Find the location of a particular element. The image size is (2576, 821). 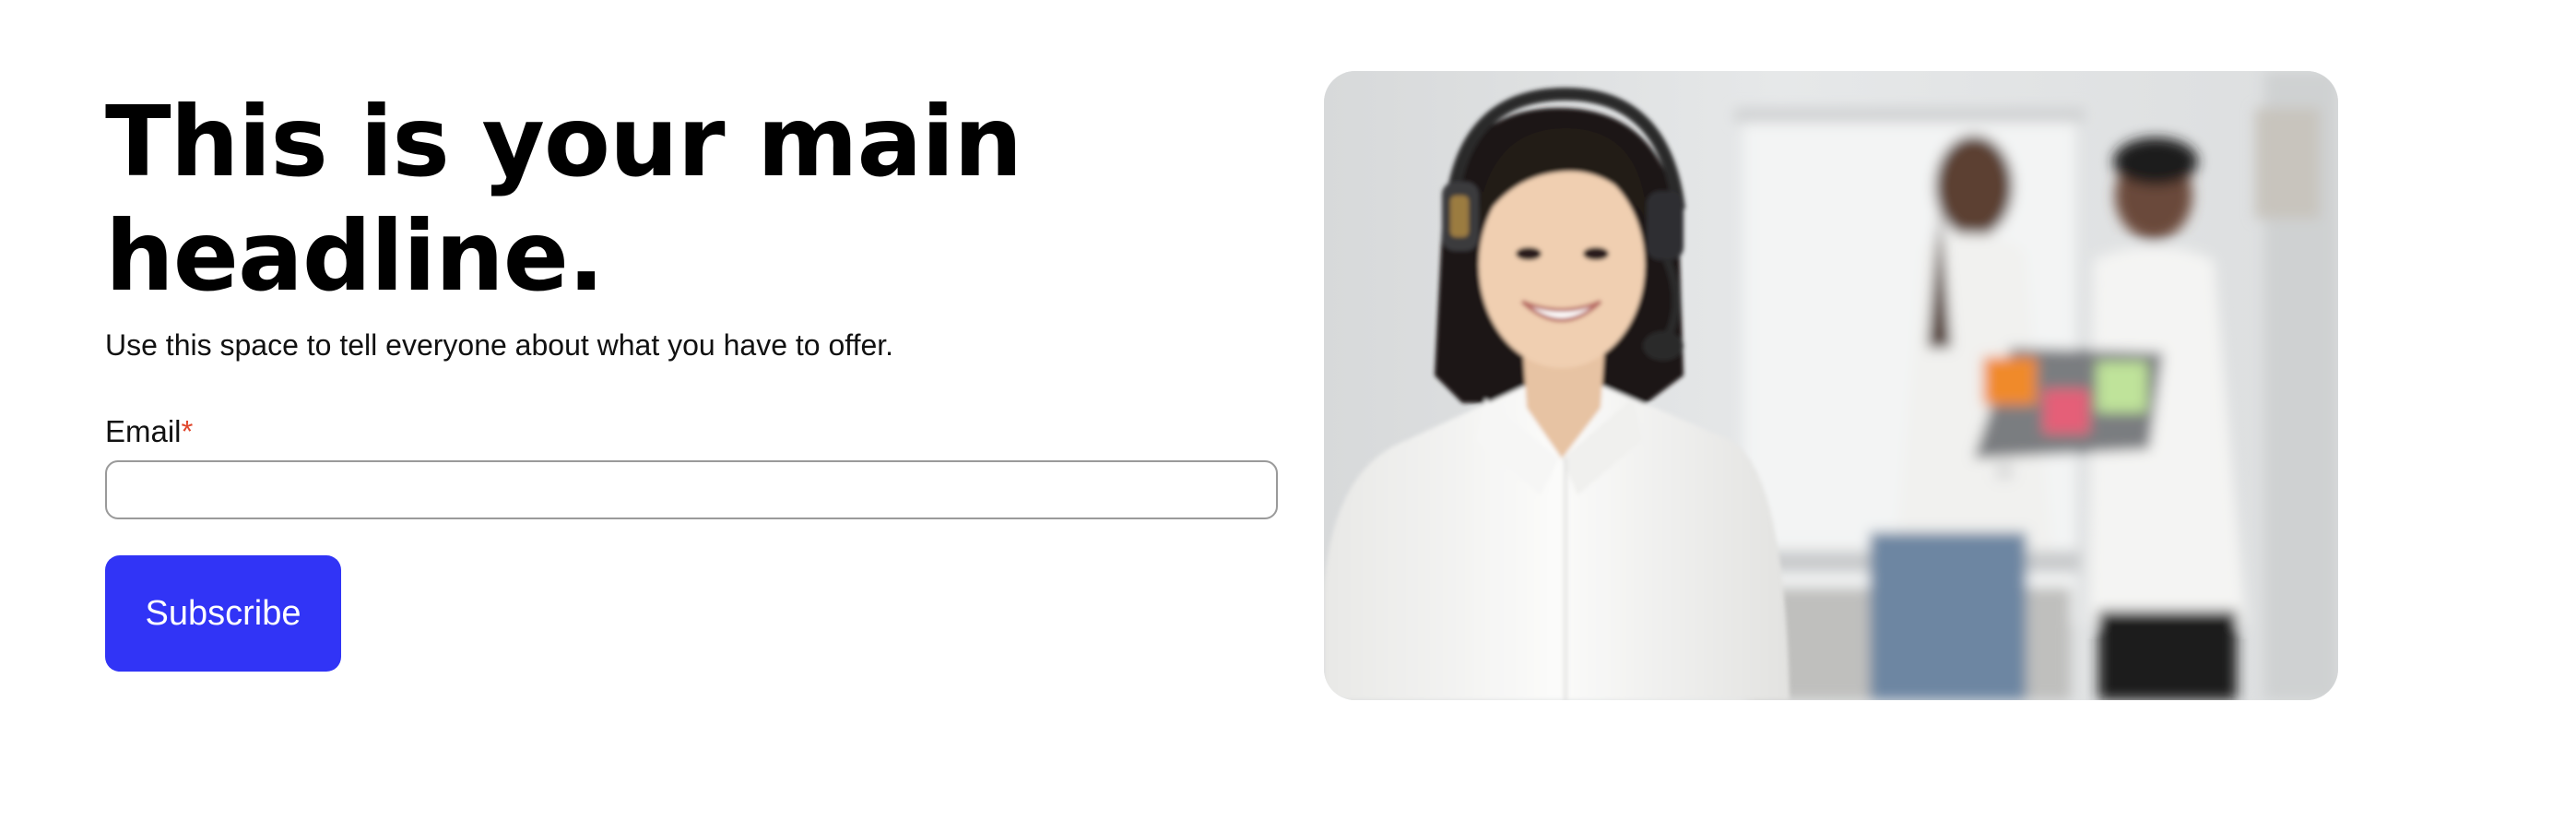

subscribe-button: Subscribe is located at coordinates (223, 614).